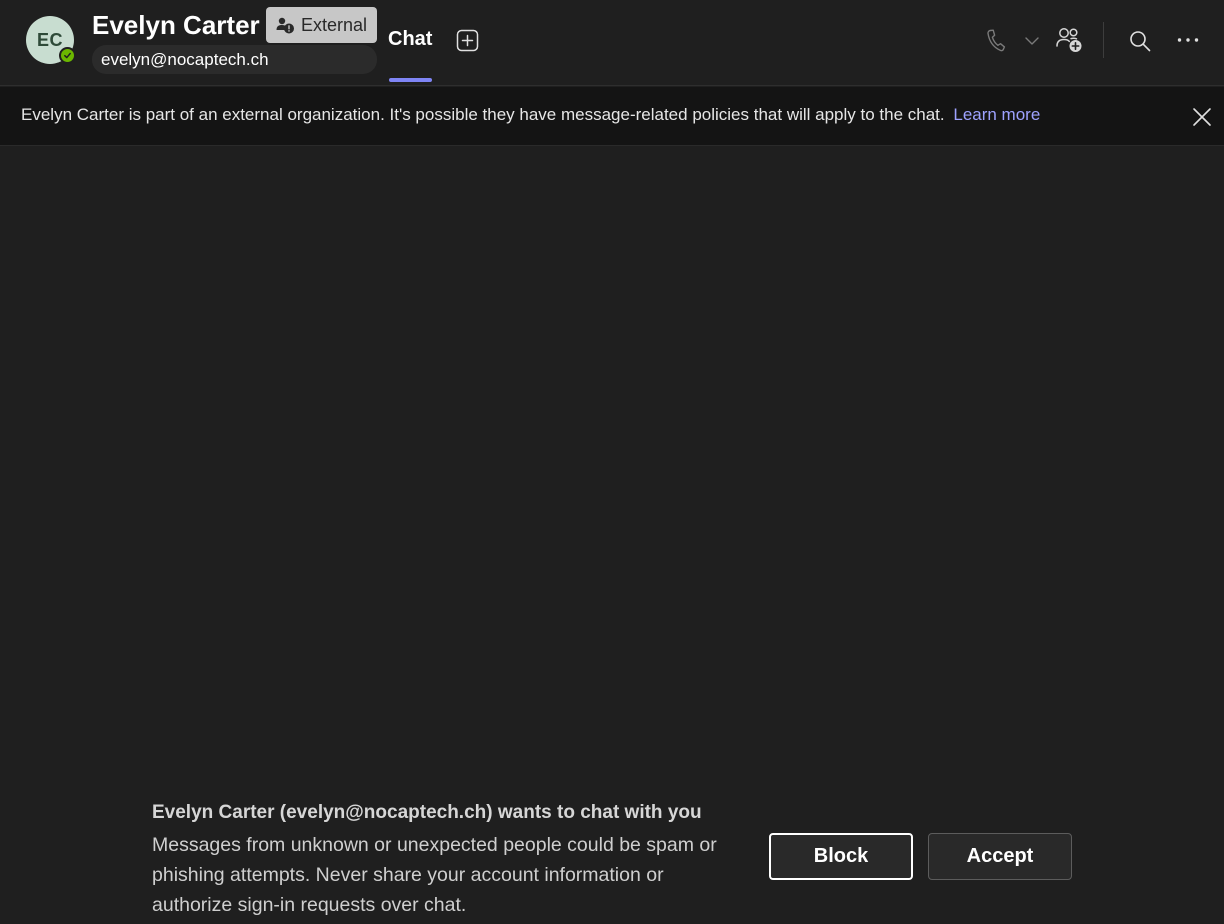 The width and height of the screenshot is (1224, 924). I want to click on close-icon, so click(1202, 117).